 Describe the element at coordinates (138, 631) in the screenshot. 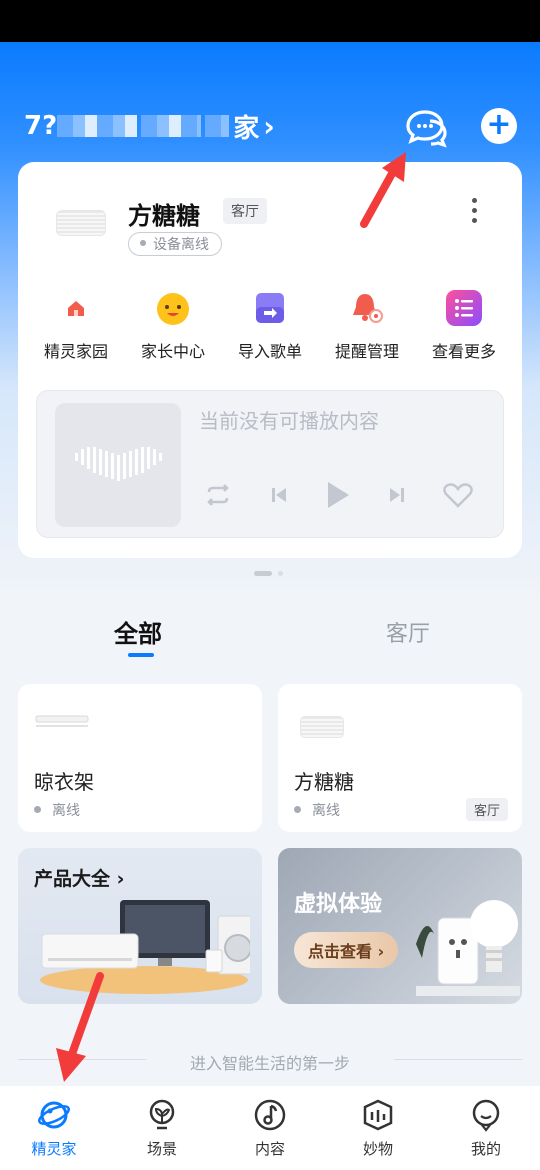

I see `tab-all: 全部` at that location.